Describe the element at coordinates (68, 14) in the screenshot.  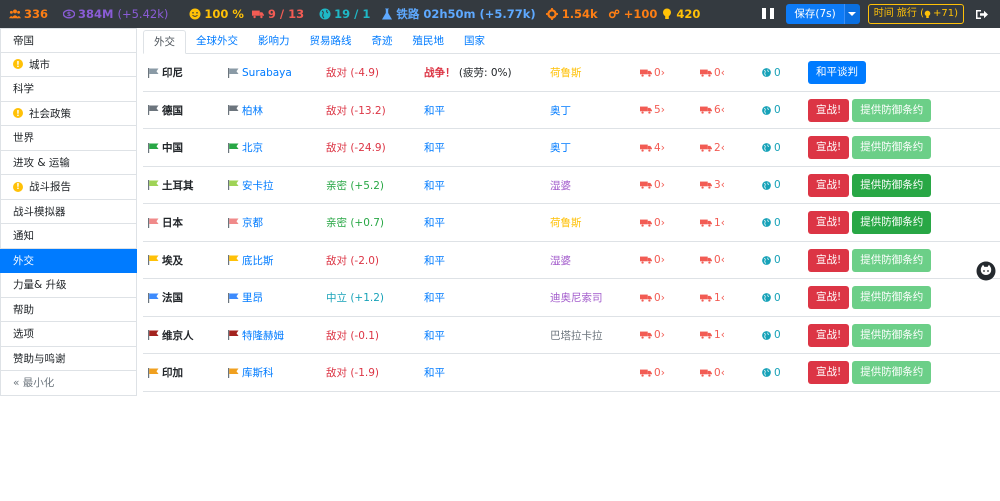
I see `money-icon: $` at that location.